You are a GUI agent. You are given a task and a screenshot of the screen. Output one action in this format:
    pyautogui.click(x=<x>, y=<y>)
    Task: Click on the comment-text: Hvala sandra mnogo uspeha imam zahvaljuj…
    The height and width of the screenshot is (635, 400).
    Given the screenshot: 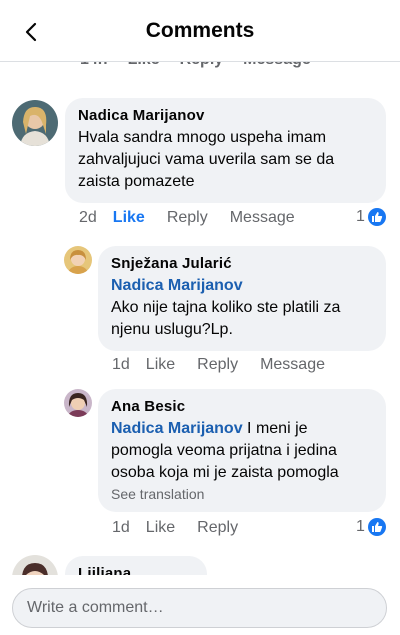 What is the action you would take?
    pyautogui.click(x=206, y=159)
    